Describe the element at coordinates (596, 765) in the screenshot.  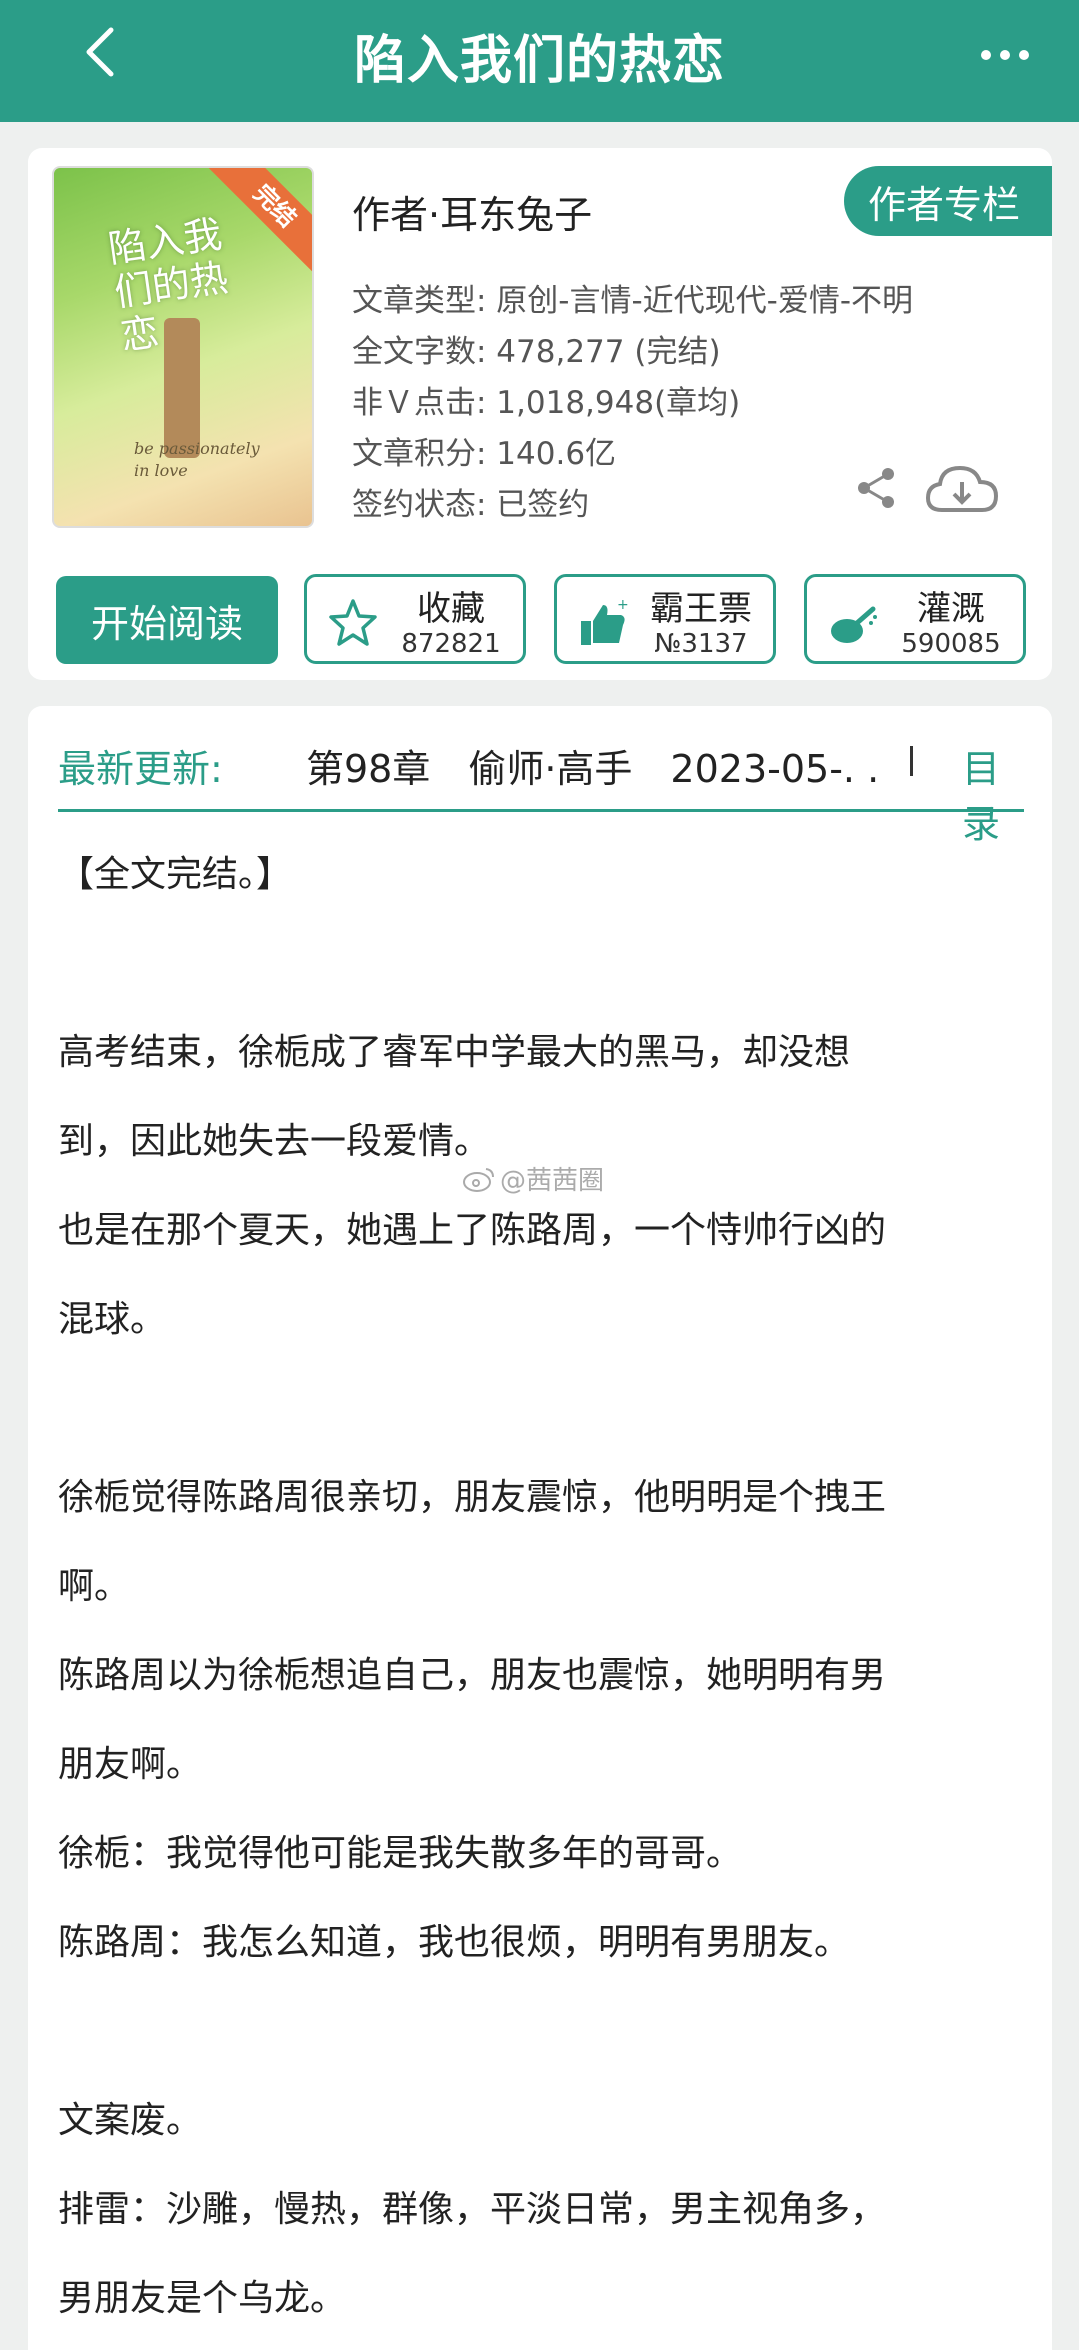
I see `latest-chapter-link: 第98章 偷师·高手 2023-05-. .` at that location.